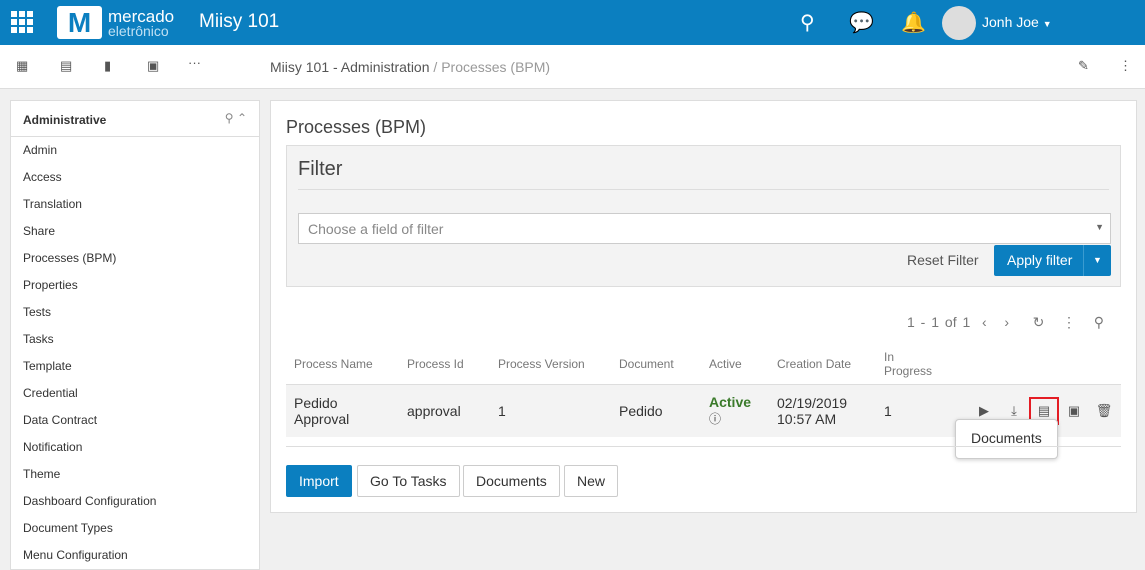 Image resolution: width=1145 pixels, height=570 pixels. What do you see at coordinates (861, 22) in the screenshot?
I see `chat-icon: 💬` at bounding box center [861, 22].